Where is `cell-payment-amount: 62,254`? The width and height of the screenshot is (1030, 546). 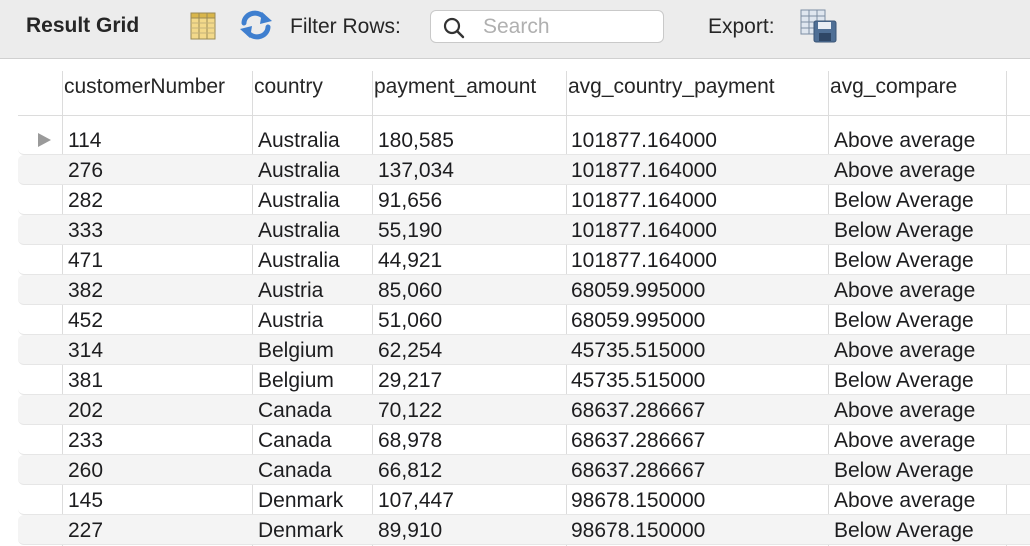
cell-payment-amount: 62,254 is located at coordinates (410, 351).